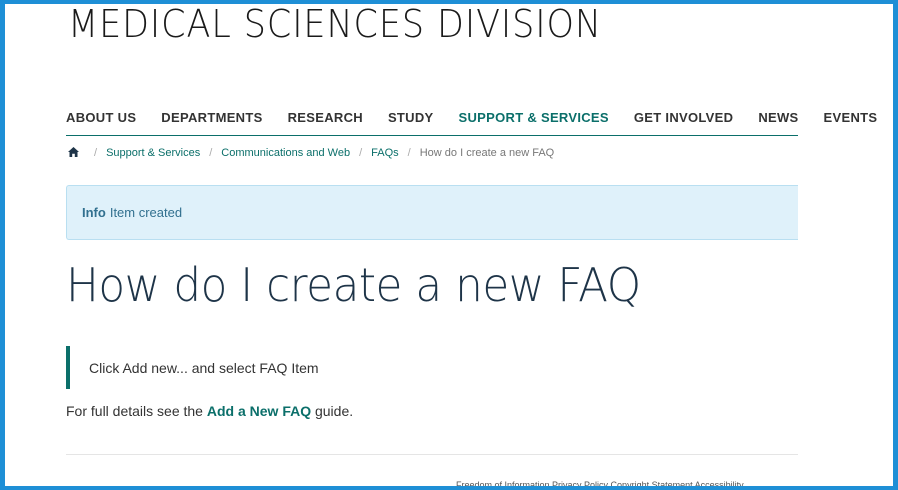  I want to click on nav-item-support-services: SUPPORT & SERVICES, so click(534, 117).